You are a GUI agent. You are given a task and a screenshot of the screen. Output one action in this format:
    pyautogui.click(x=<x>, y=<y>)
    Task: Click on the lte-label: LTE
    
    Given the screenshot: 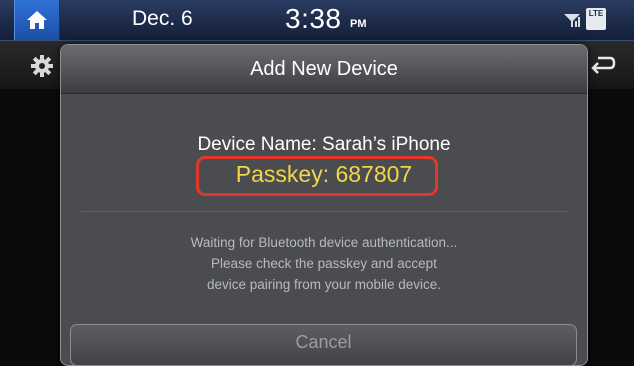 What is the action you would take?
    pyautogui.click(x=596, y=13)
    